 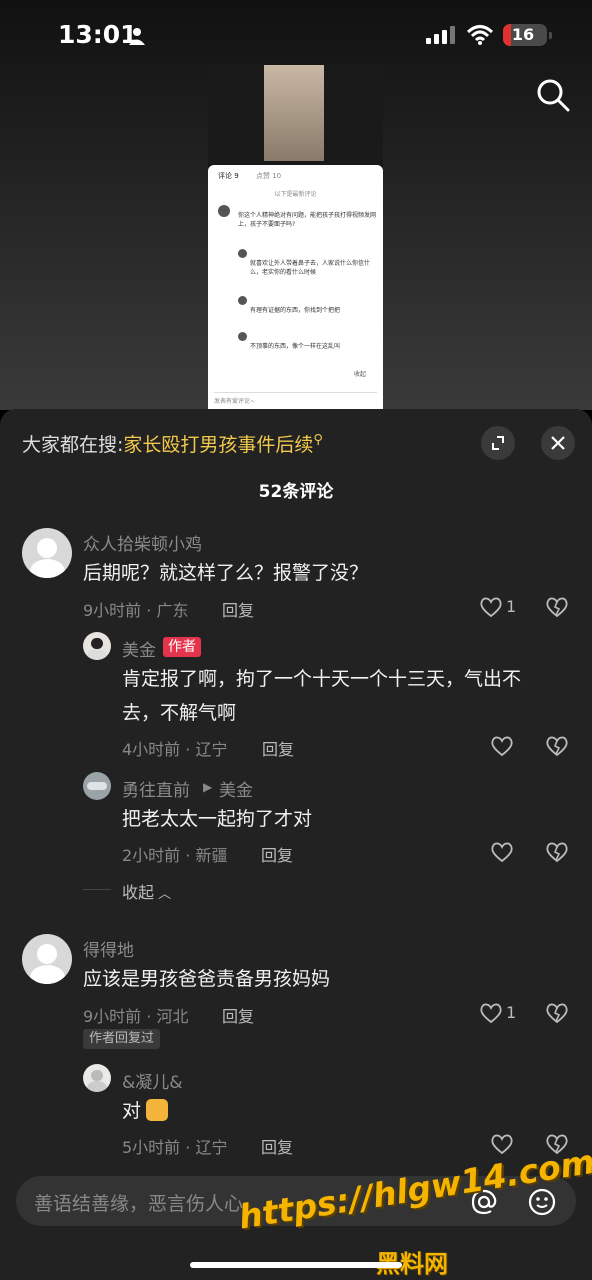 I want to click on battery-level: 16, so click(x=523, y=34).